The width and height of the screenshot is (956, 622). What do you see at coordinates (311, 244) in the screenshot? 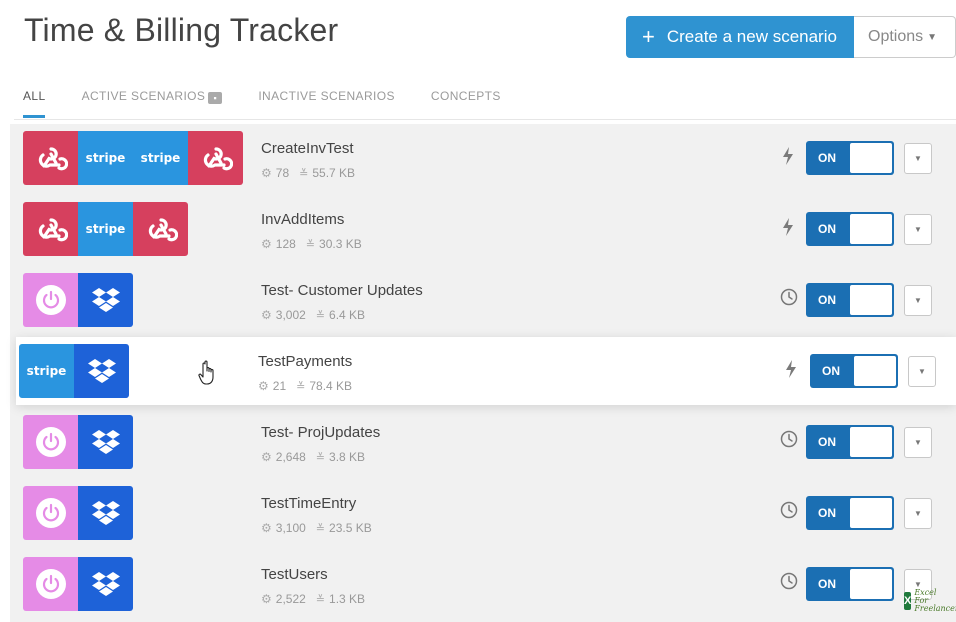
I see `scenario-stats: ⚙ 128 ≚ 30.3 KB` at bounding box center [311, 244].